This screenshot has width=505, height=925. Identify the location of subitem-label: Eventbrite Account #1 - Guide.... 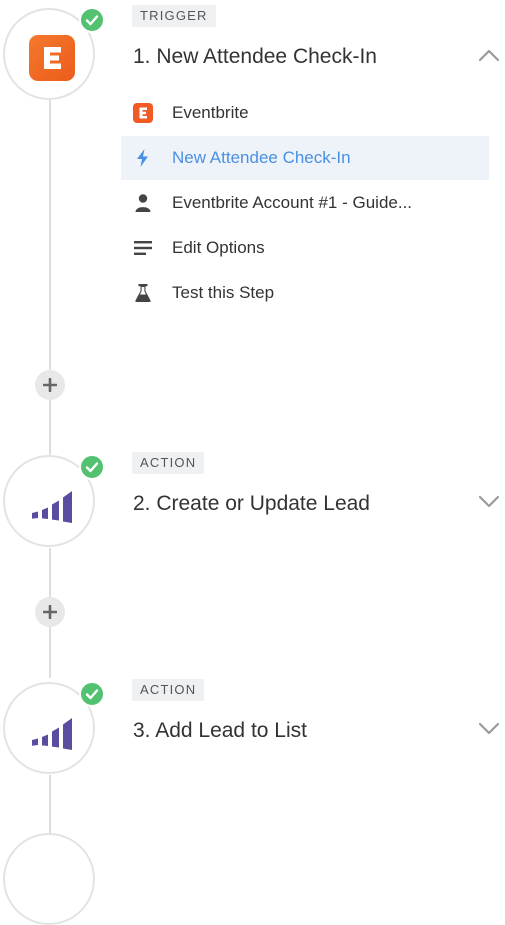
(292, 202).